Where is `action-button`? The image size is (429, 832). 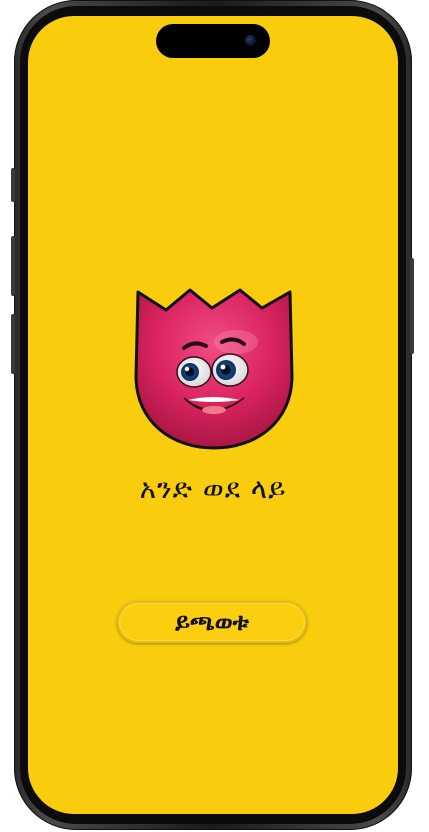
action-button is located at coordinates (13, 185).